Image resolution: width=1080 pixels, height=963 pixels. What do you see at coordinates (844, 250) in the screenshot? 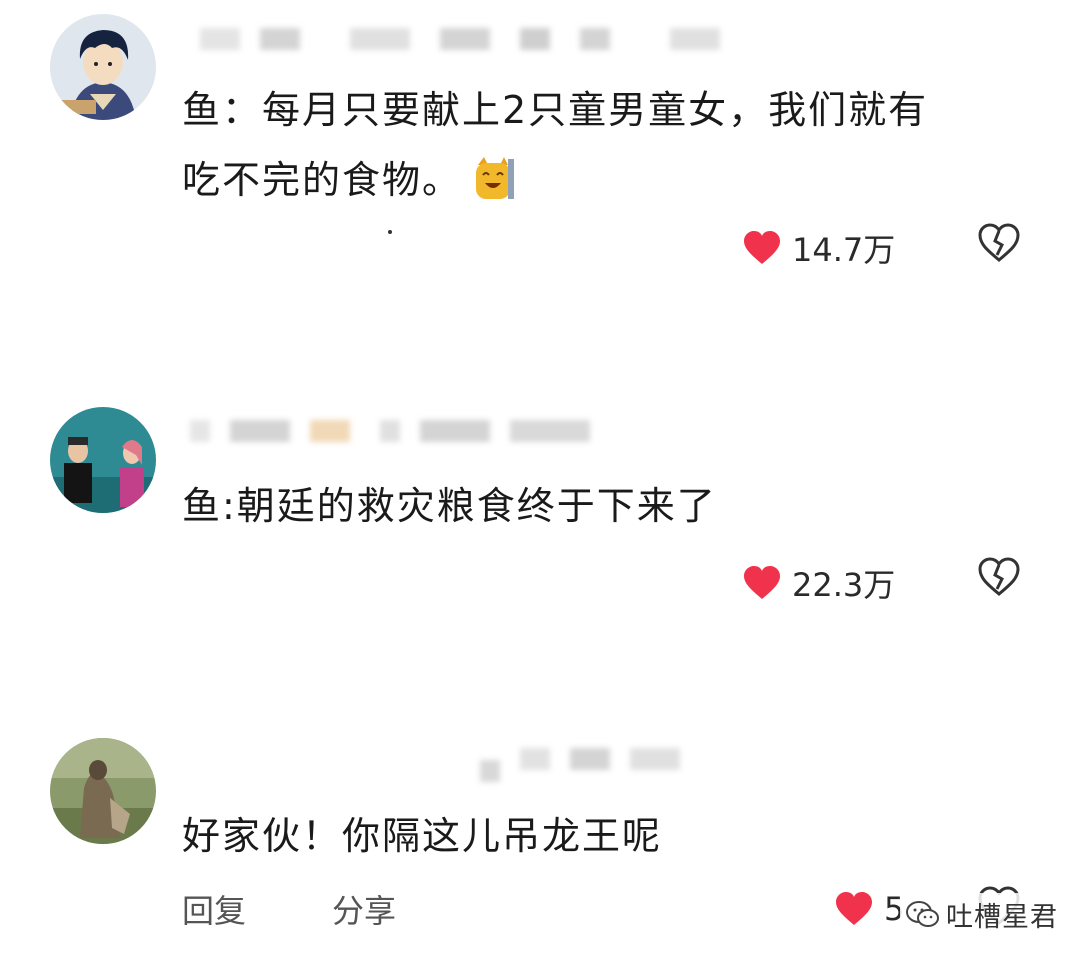
I see `like-count-1: 14.7万` at bounding box center [844, 250].